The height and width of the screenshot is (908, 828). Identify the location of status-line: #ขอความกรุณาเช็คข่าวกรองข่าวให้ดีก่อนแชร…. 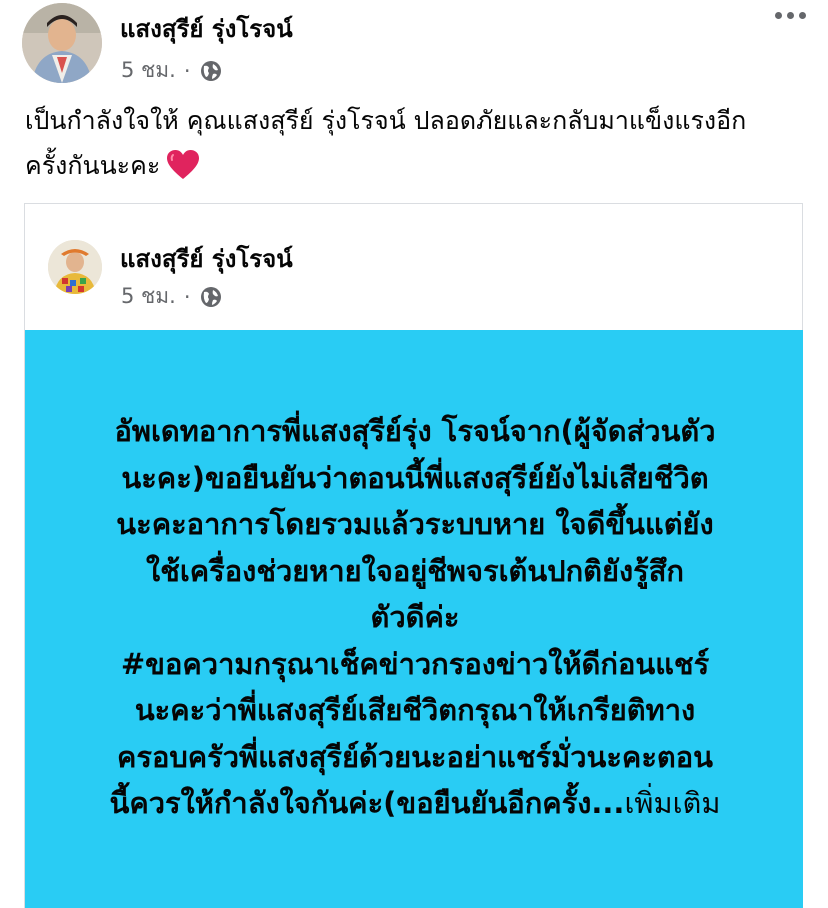
(415, 663).